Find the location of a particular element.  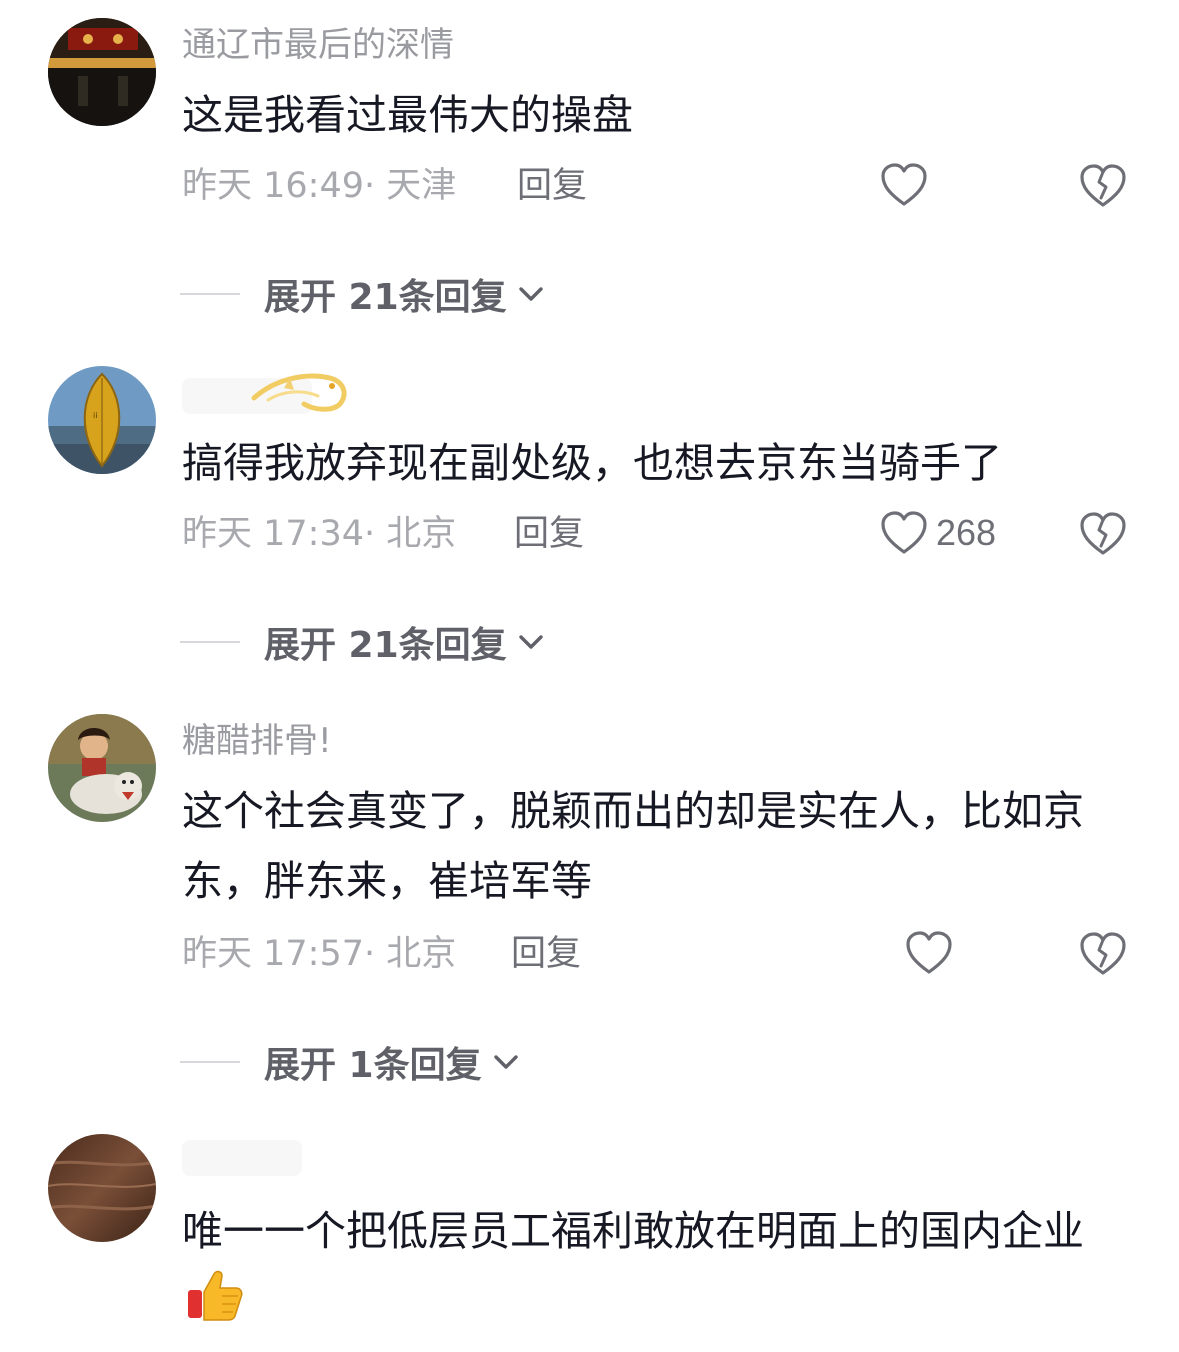

comment-text: 这是我看过最伟大的操盘 is located at coordinates (407, 115).